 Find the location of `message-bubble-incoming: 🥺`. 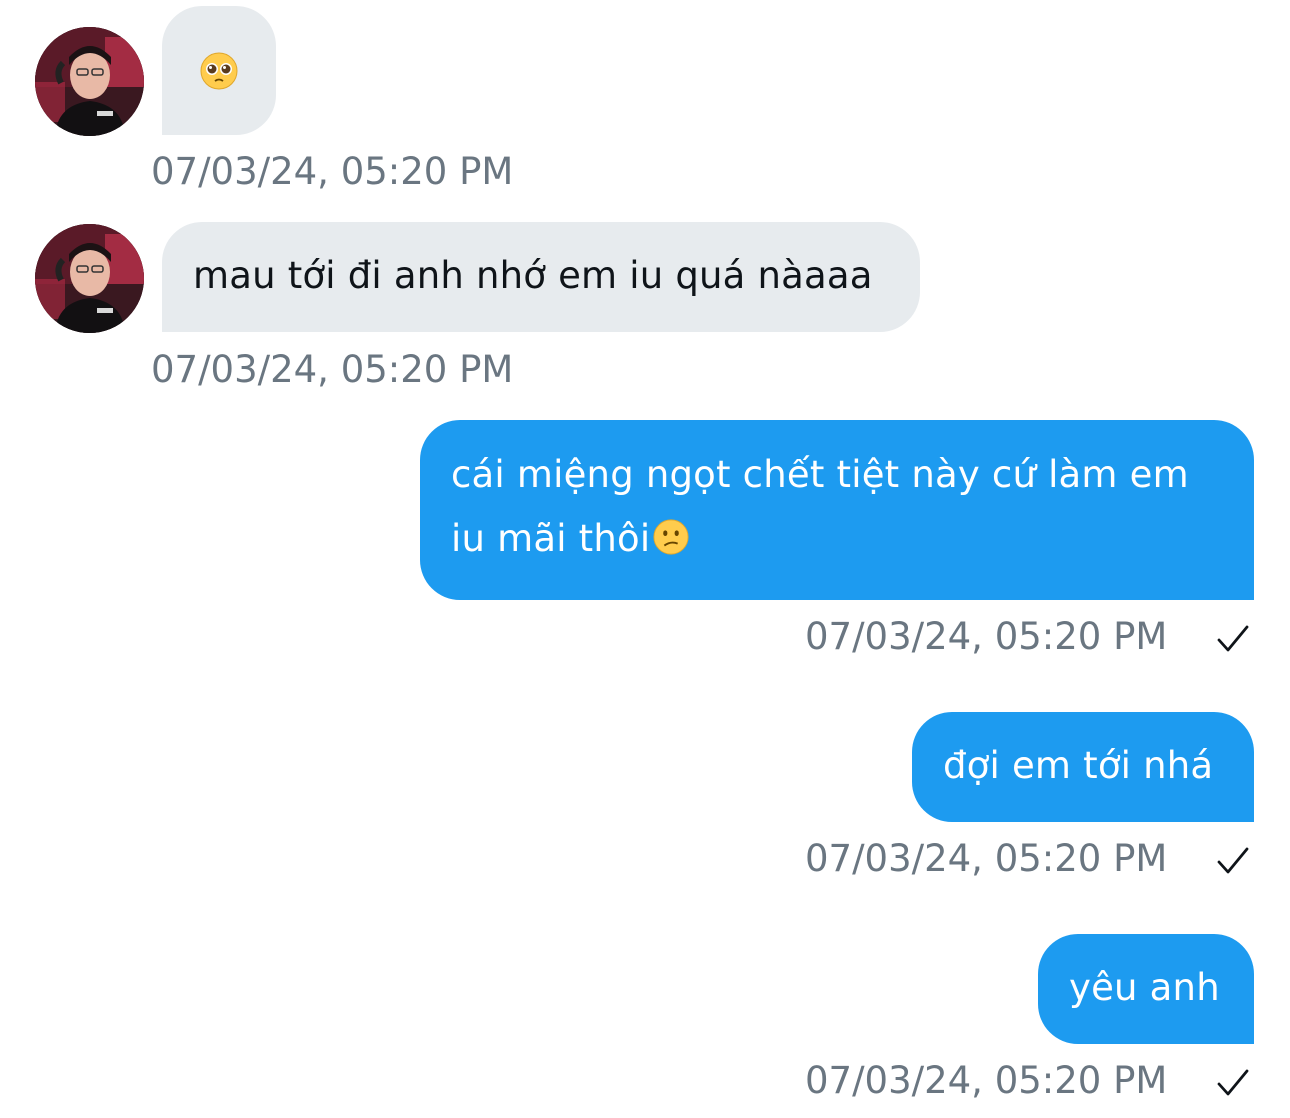

message-bubble-incoming: 🥺 is located at coordinates (219, 70).